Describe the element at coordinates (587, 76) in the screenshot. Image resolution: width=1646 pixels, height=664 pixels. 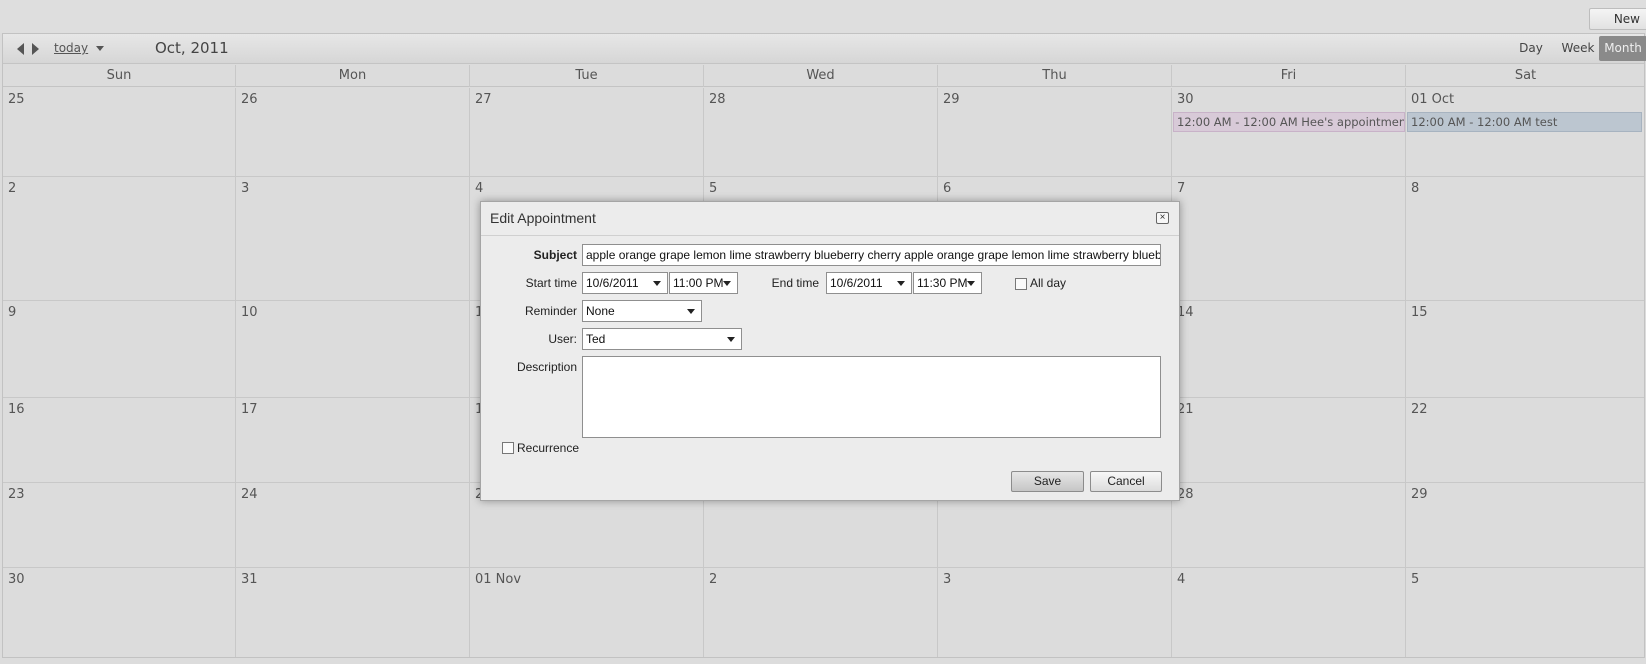
I see `weekday-tue: Tue` at that location.